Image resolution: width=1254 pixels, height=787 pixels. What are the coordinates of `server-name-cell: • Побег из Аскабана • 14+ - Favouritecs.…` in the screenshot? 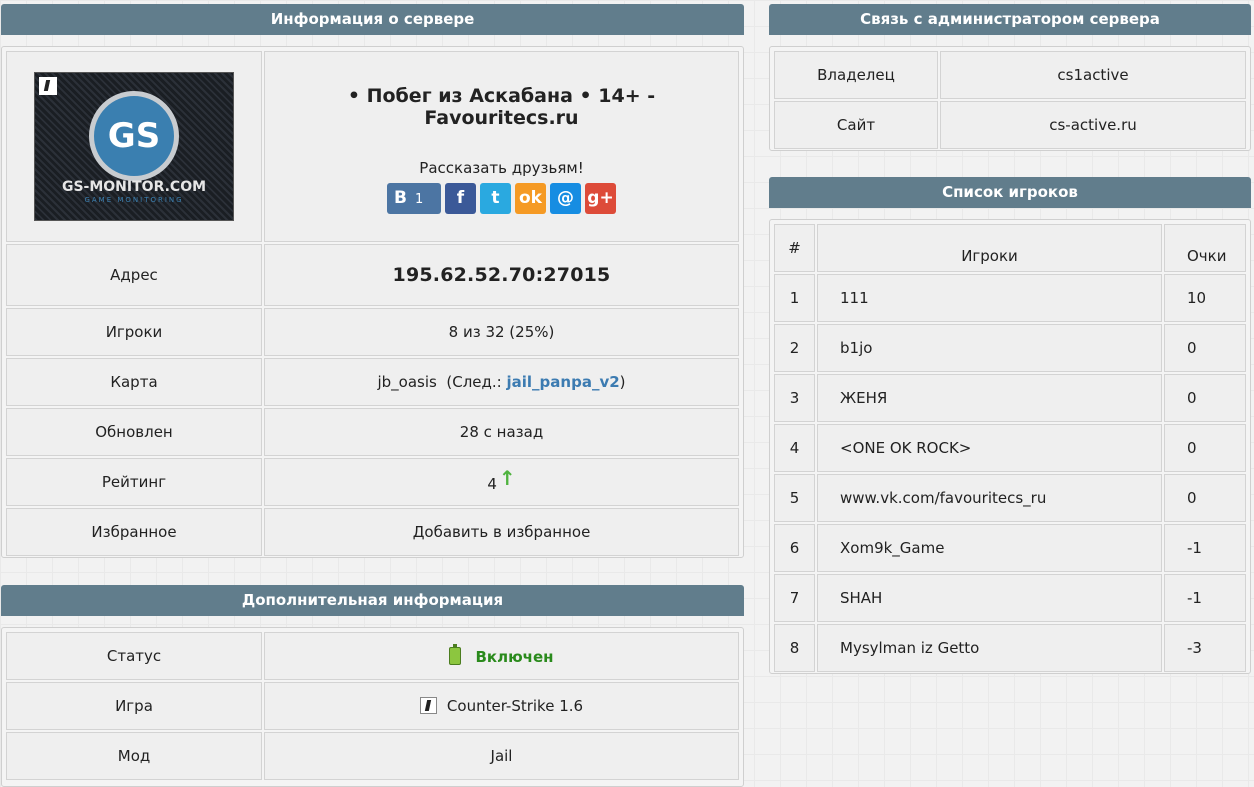 It's located at (501, 146).